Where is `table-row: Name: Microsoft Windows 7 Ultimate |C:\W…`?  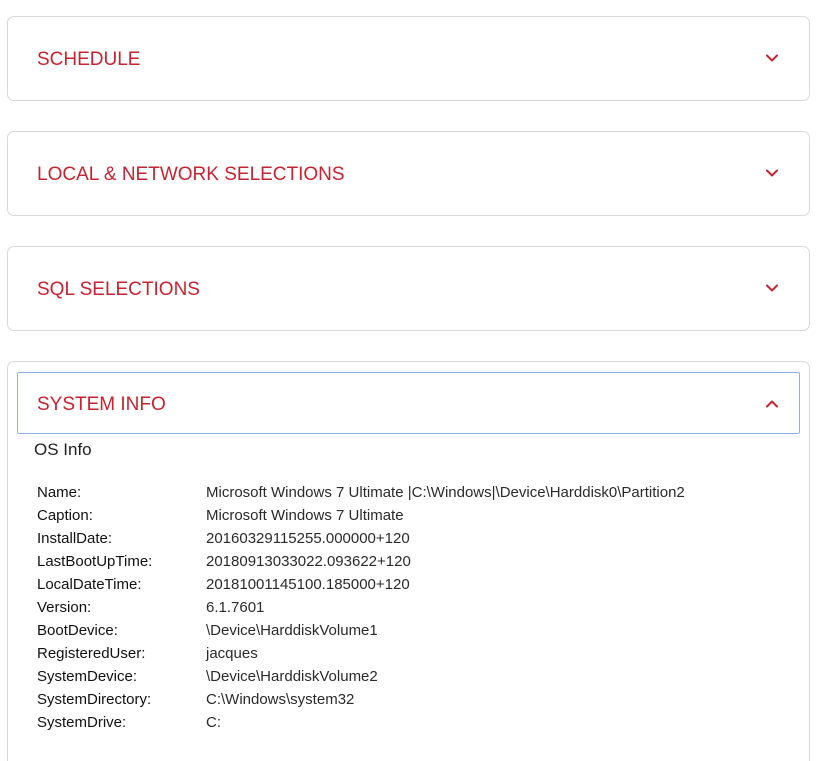
table-row: Name: Microsoft Windows 7 Ultimate |C:\W… is located at coordinates (361, 492).